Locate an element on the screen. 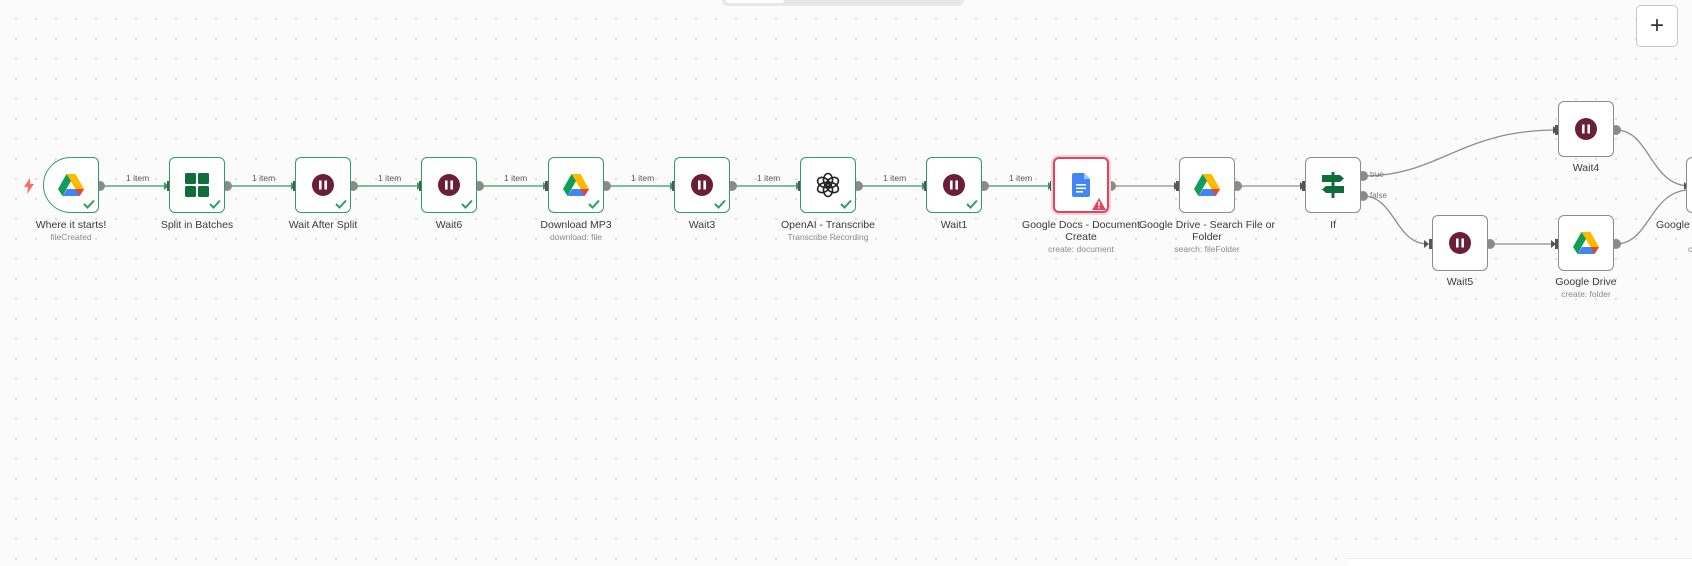 The width and height of the screenshot is (1692, 566). top-tab-active is located at coordinates (755, 1).